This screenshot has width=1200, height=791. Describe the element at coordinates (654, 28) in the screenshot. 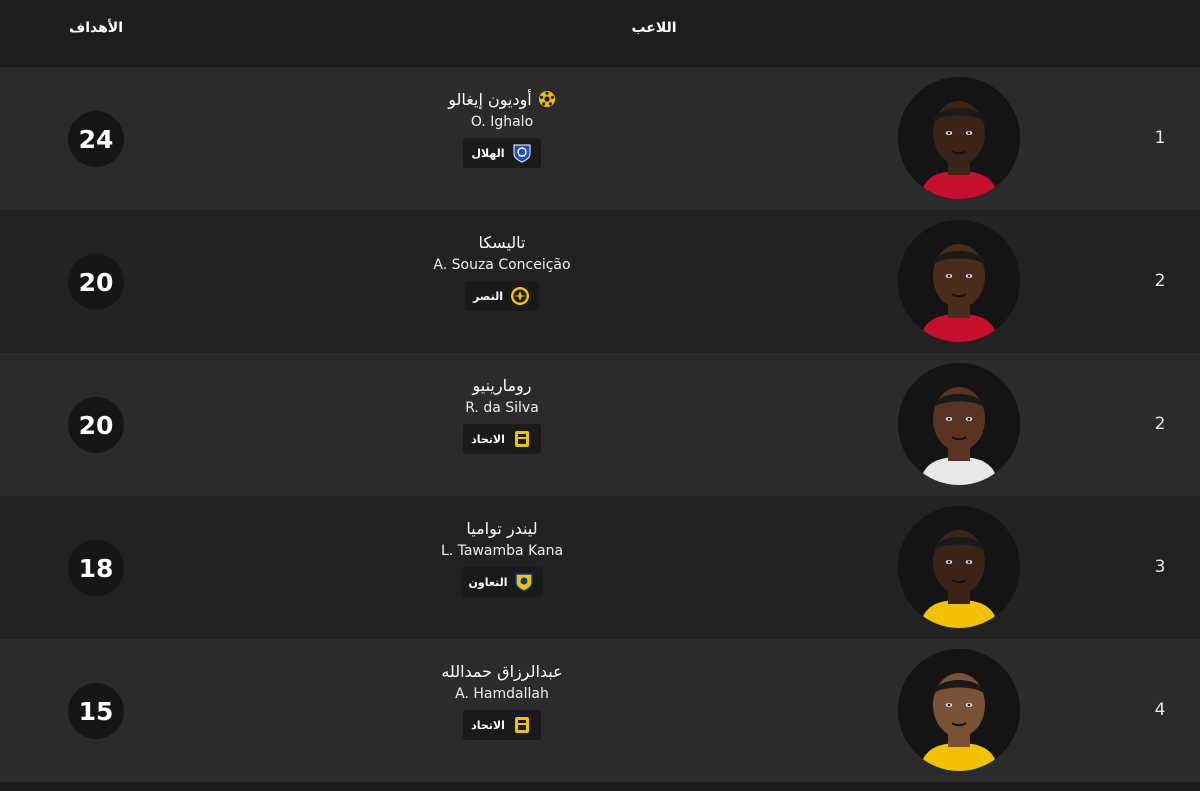

I see `player-column-header: اللاعب` at that location.